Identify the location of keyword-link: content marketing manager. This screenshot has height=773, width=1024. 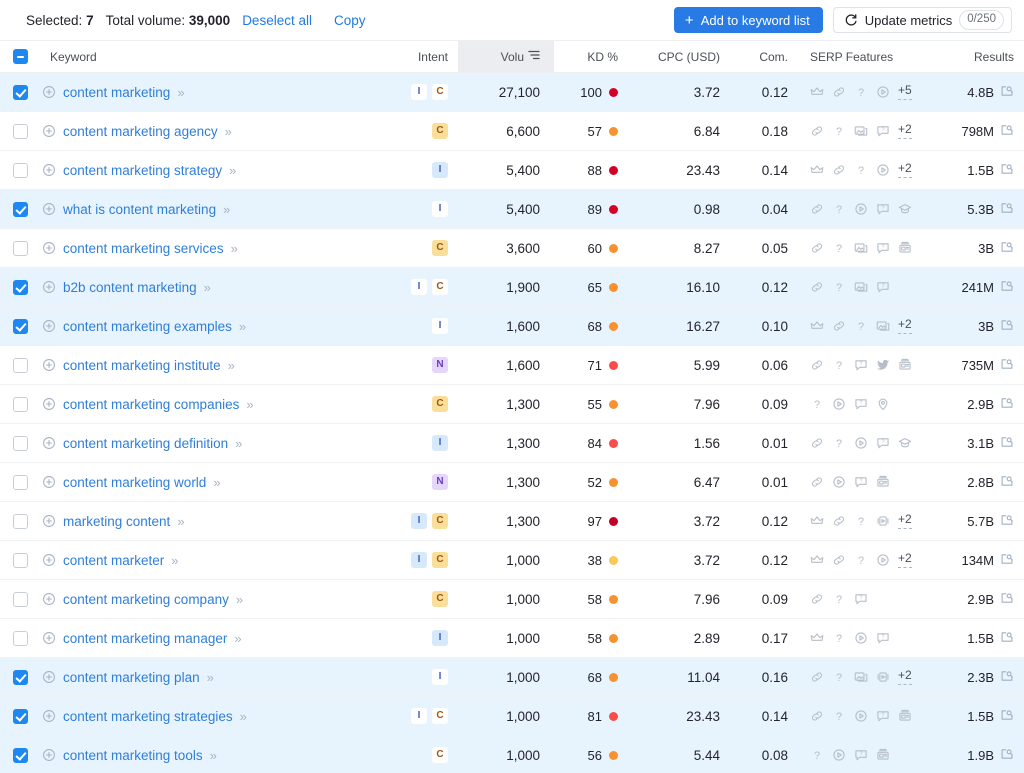
(145, 638).